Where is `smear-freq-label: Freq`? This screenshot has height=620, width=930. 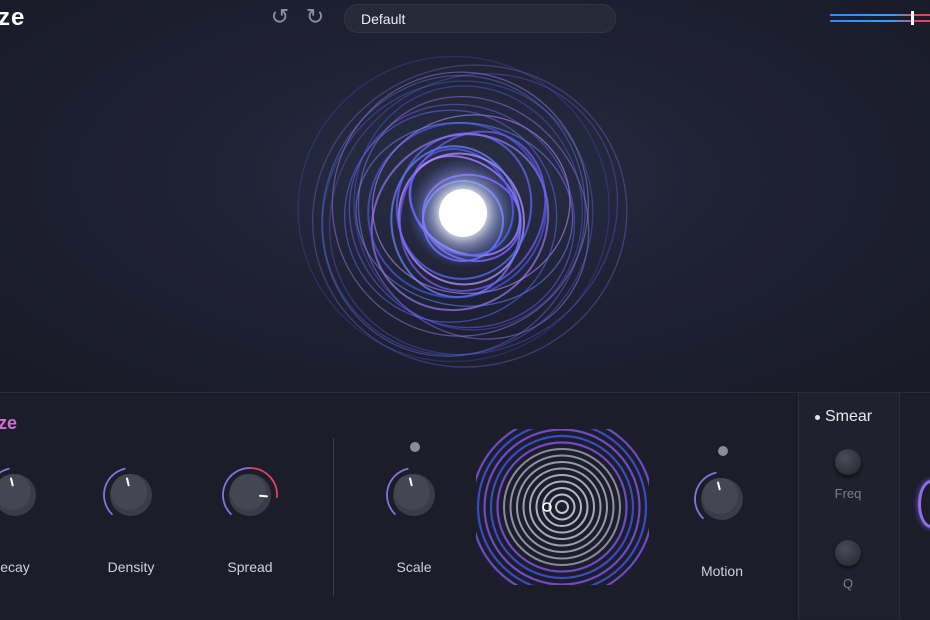
smear-freq-label: Freq is located at coordinates (848, 493).